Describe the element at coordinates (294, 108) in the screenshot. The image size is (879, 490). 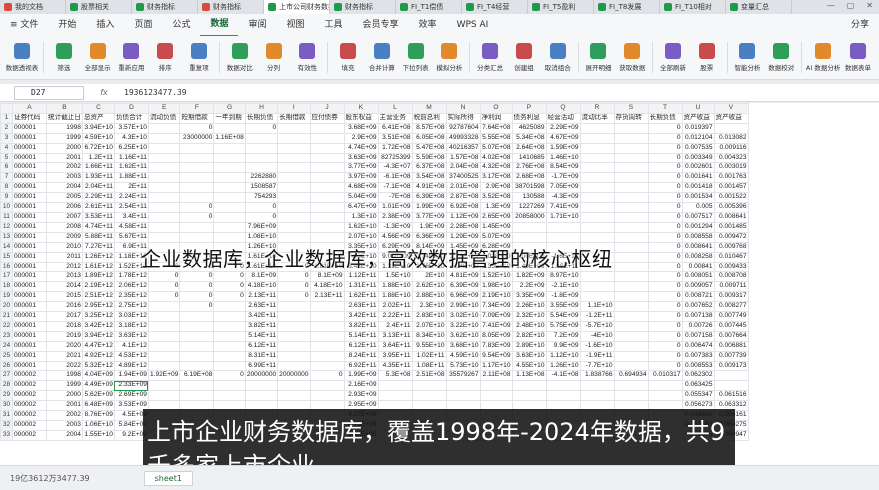
I see `column-header: I` at that location.